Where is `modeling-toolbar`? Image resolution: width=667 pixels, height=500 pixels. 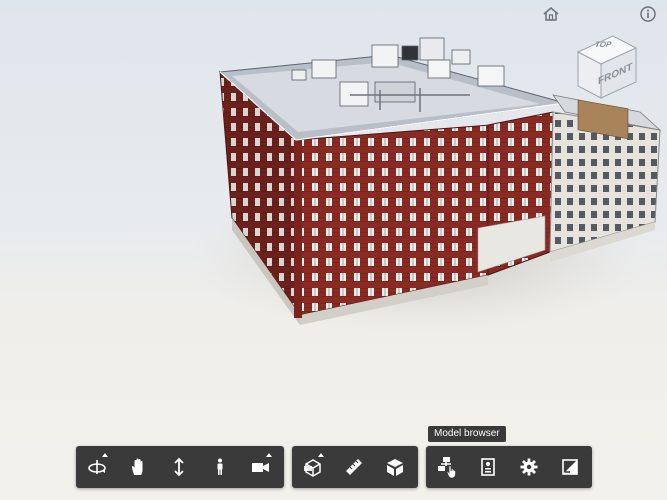
modeling-toolbar is located at coordinates (355, 467).